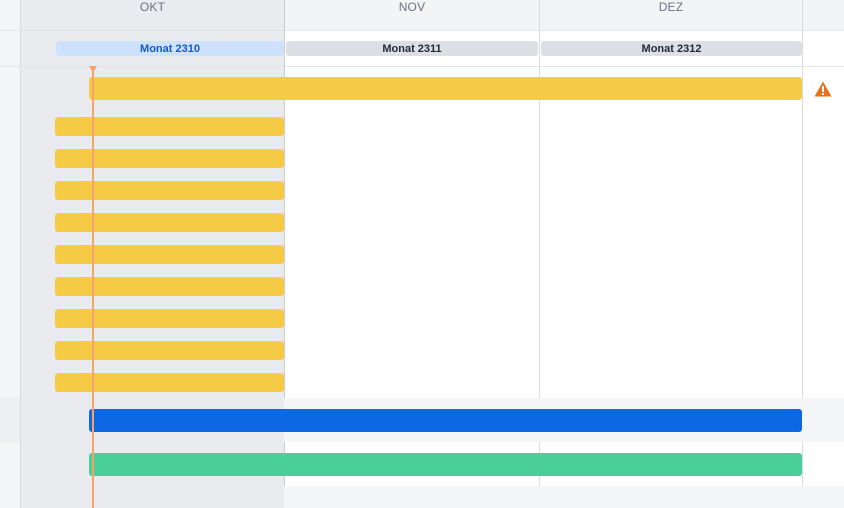  What do you see at coordinates (170, 48) in the screenshot?
I see `sprint-pill-2310: Monat 2310` at bounding box center [170, 48].